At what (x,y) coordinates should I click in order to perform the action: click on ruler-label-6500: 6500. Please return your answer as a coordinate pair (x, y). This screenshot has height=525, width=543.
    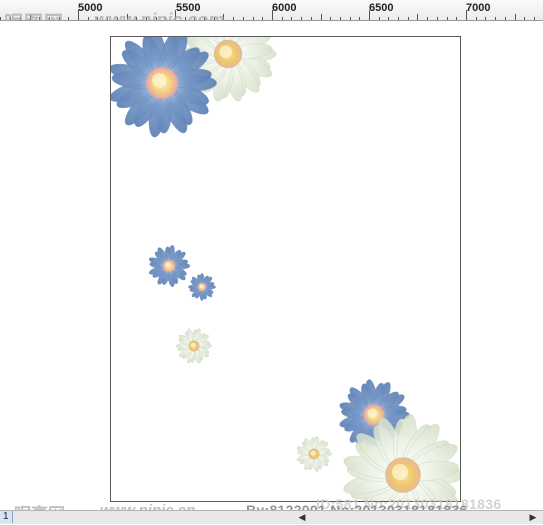
    Looking at the image, I should click on (381, 8).